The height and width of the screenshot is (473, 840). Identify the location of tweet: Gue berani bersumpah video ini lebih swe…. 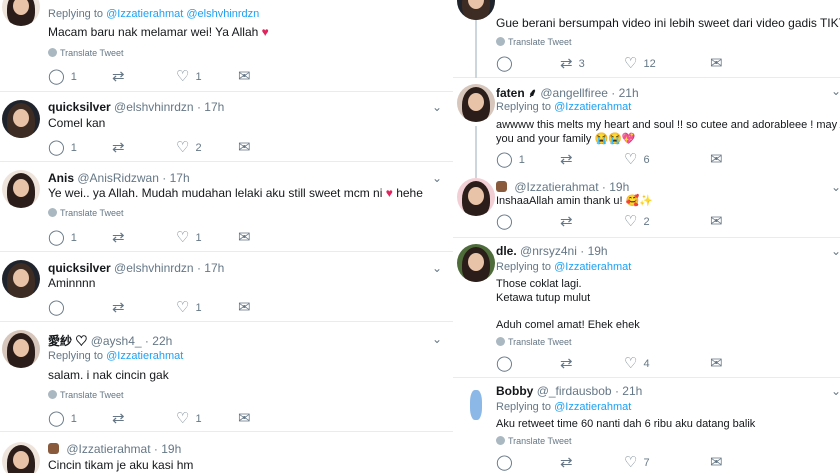
(646, 39).